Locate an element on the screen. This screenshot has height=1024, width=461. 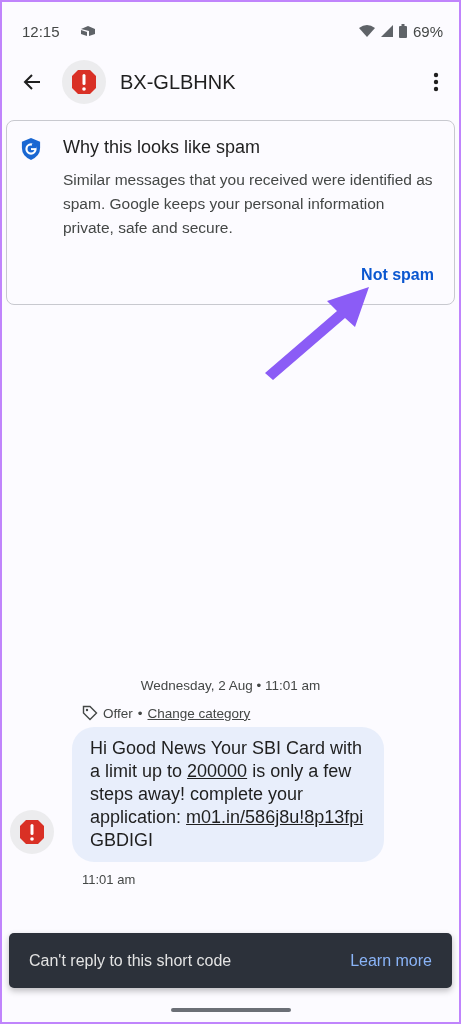
more-options-icon is located at coordinates (436, 82).